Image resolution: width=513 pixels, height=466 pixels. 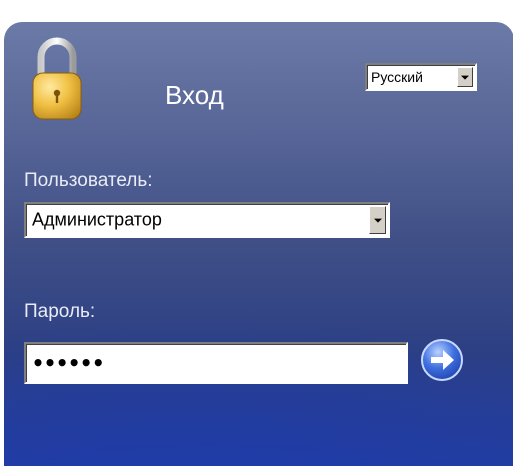 I want to click on password-label: Пароль:, so click(x=60, y=311).